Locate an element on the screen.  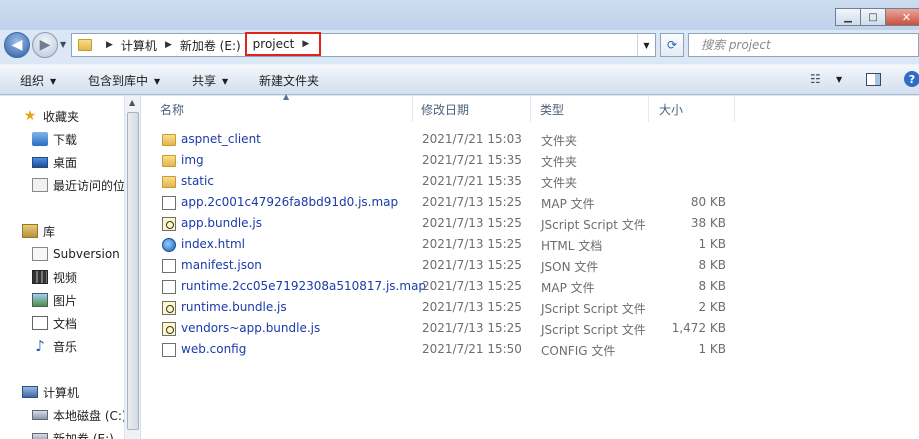
nav-computer-label: 计算机 is located at coordinates (61, 392).